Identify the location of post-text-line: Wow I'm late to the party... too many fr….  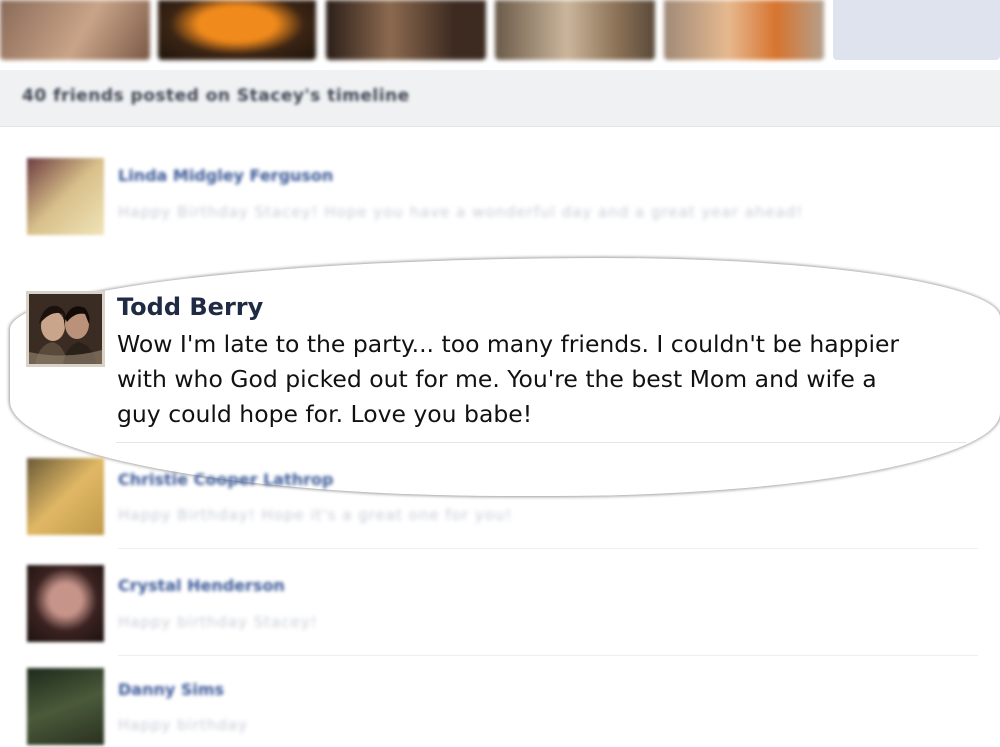
(508, 344).